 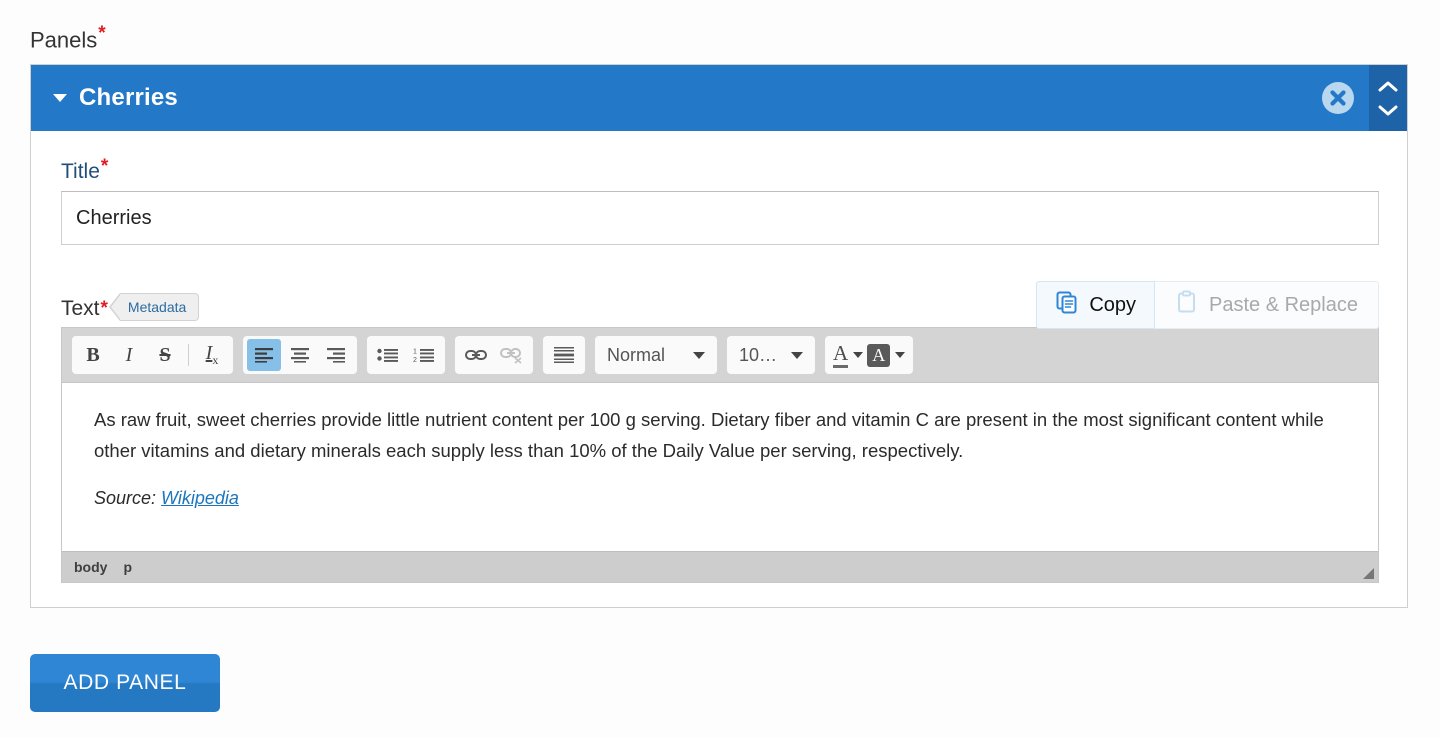 I want to click on unlink-icon, so click(x=512, y=355).